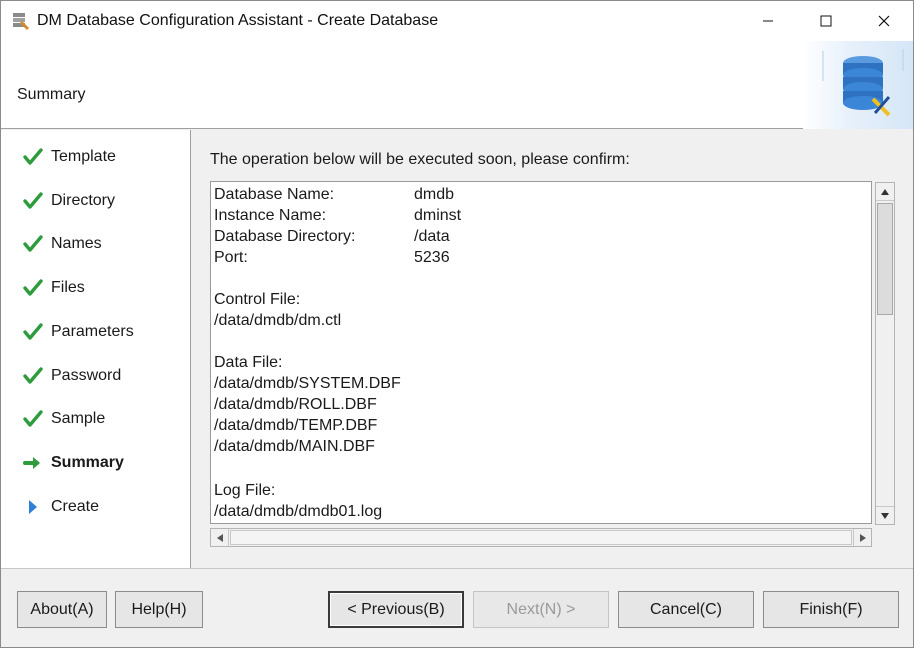  Describe the element at coordinates (245, 490) in the screenshot. I see `log-file-label: Log File:` at that location.